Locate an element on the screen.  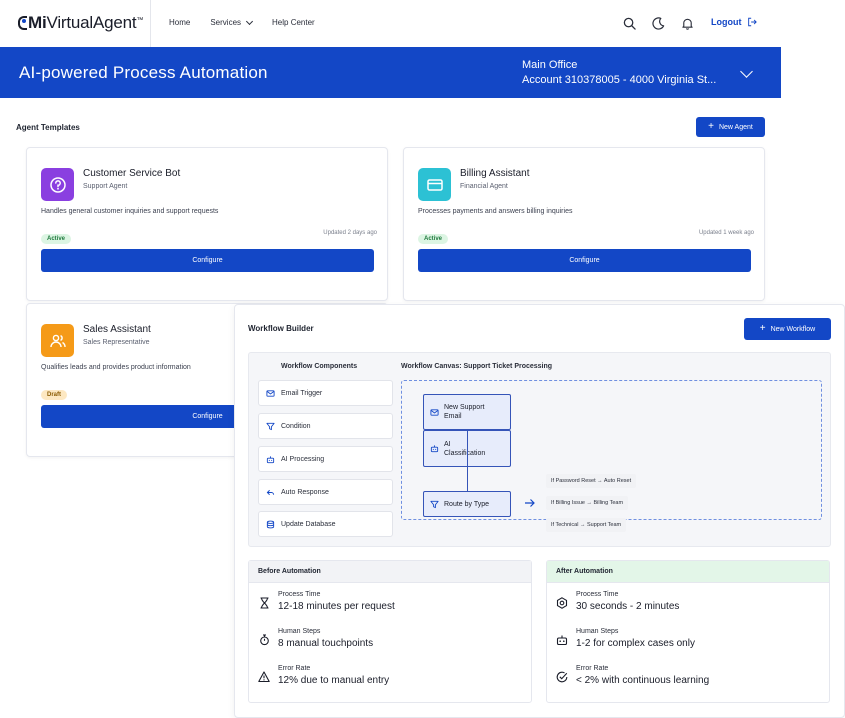
hourglass-icon is located at coordinates (264, 603).